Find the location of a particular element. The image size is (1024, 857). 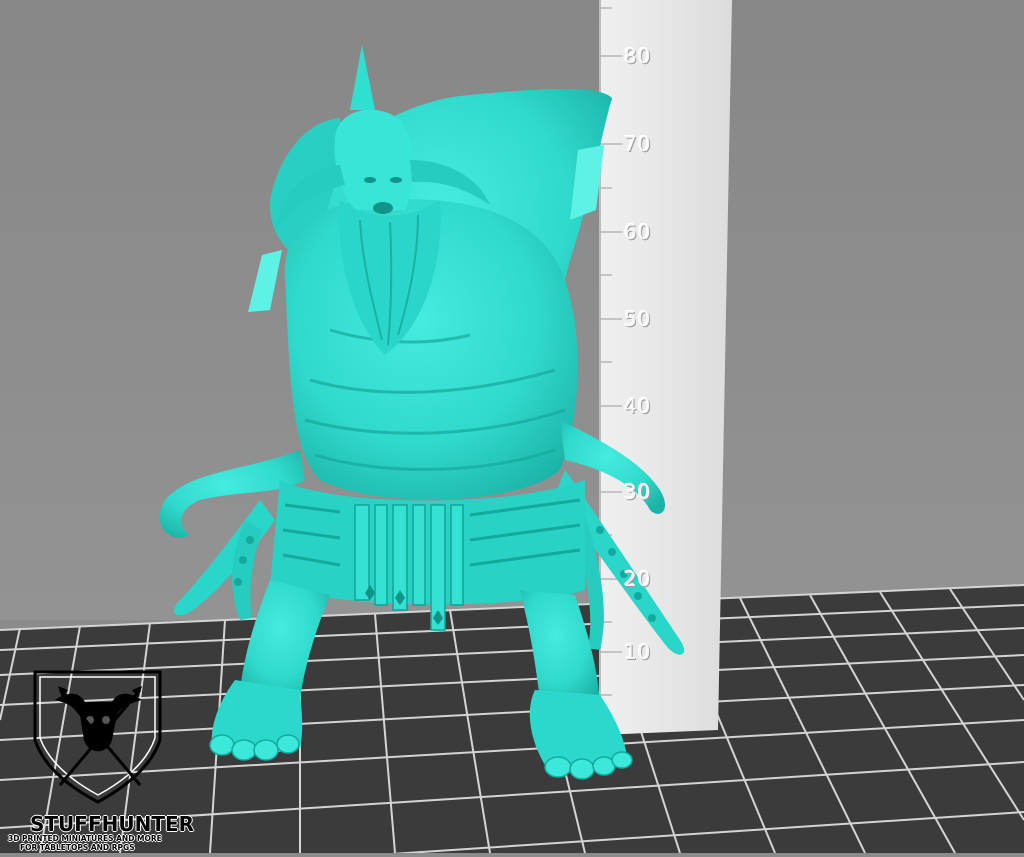

logo-title: STUFFHUNTER is located at coordinates (112, 824).